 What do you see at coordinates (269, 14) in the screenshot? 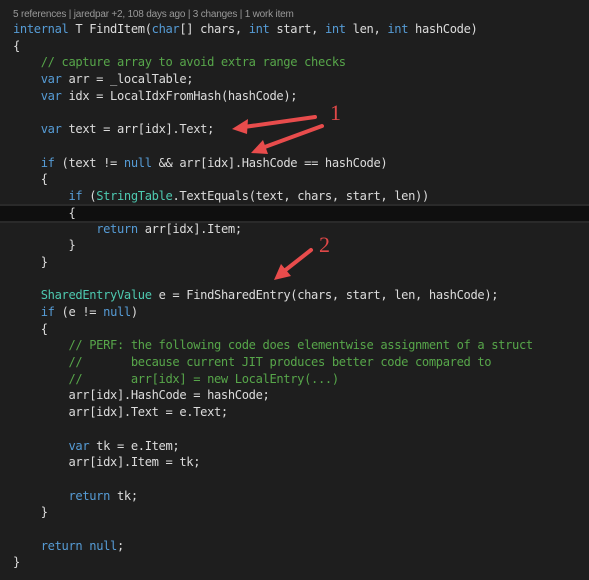
I see `codelens-work-items: 1 work item` at bounding box center [269, 14].